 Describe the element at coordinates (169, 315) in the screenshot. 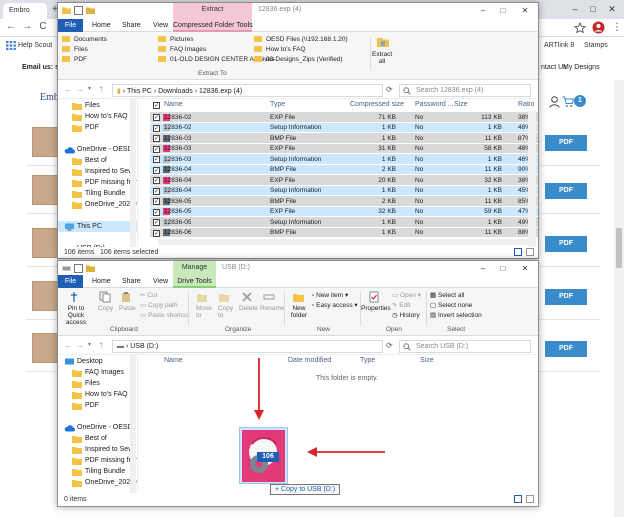

I see `paste-shortcut-button: Paste shortcut` at that location.